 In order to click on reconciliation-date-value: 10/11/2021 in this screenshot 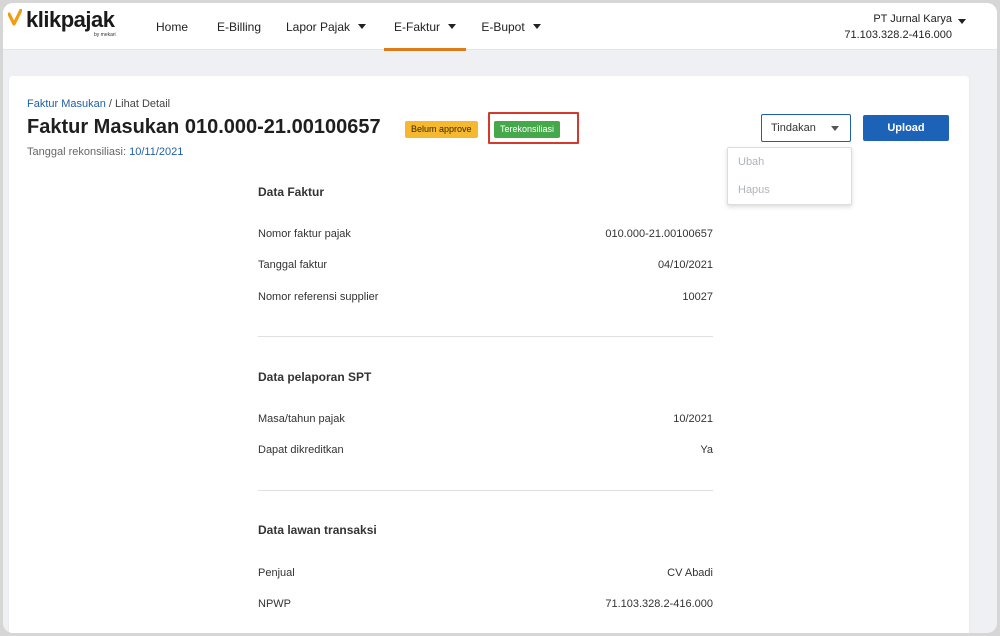, I will do `click(156, 152)`.